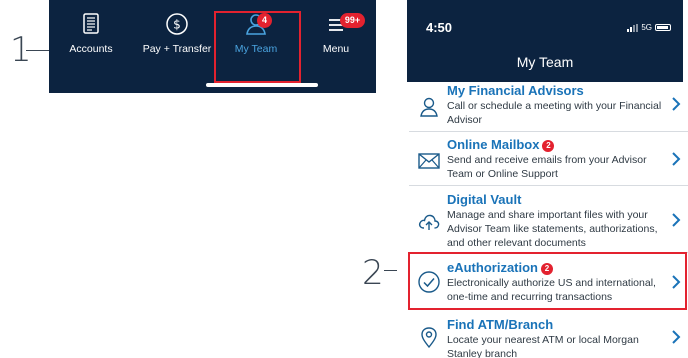 The height and width of the screenshot is (358, 688). Describe the element at coordinates (257, 47) in the screenshot. I see `my-team-highlight-box` at that location.